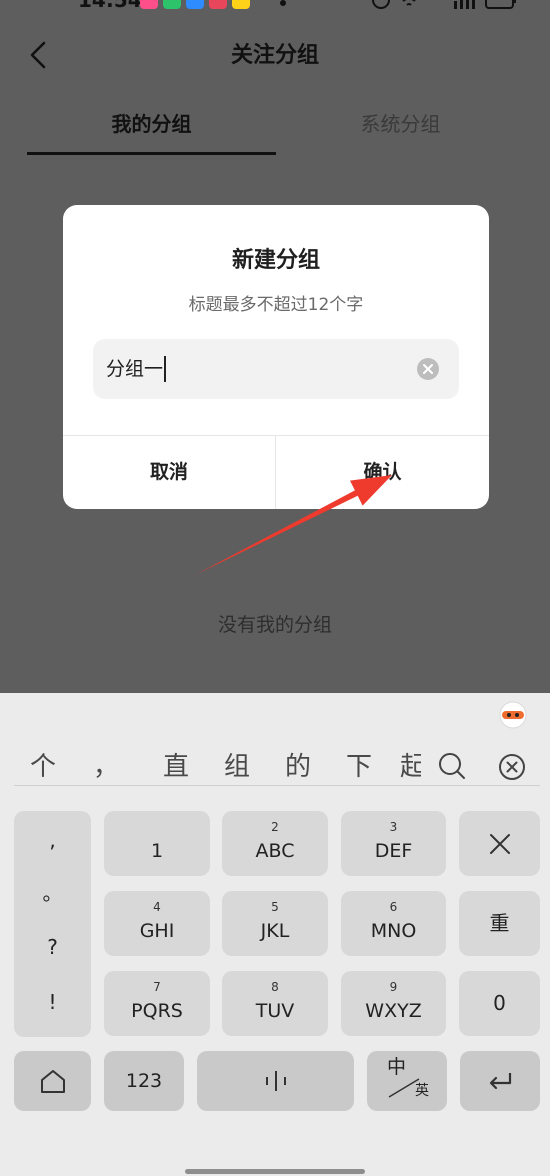 This screenshot has height=1176, width=550. Describe the element at coordinates (298, 767) in the screenshot. I see `candidate-item: 的` at that location.